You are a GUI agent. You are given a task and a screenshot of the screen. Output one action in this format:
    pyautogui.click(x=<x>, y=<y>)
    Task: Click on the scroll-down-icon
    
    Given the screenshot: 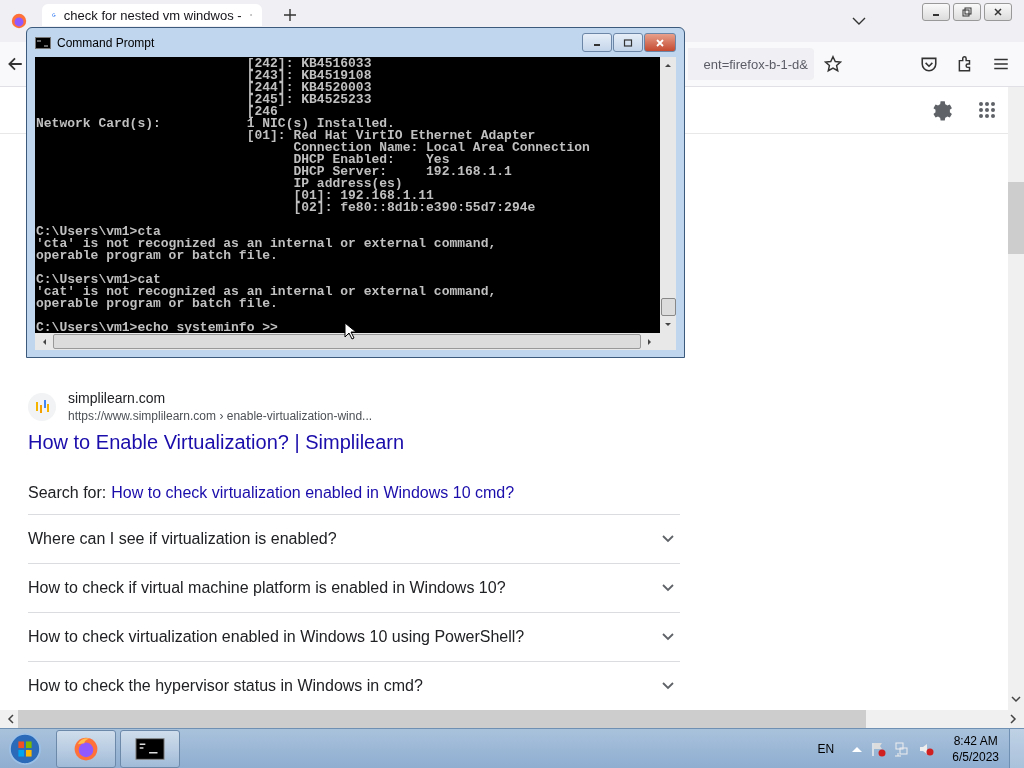 What is the action you would take?
    pyautogui.click(x=1016, y=699)
    